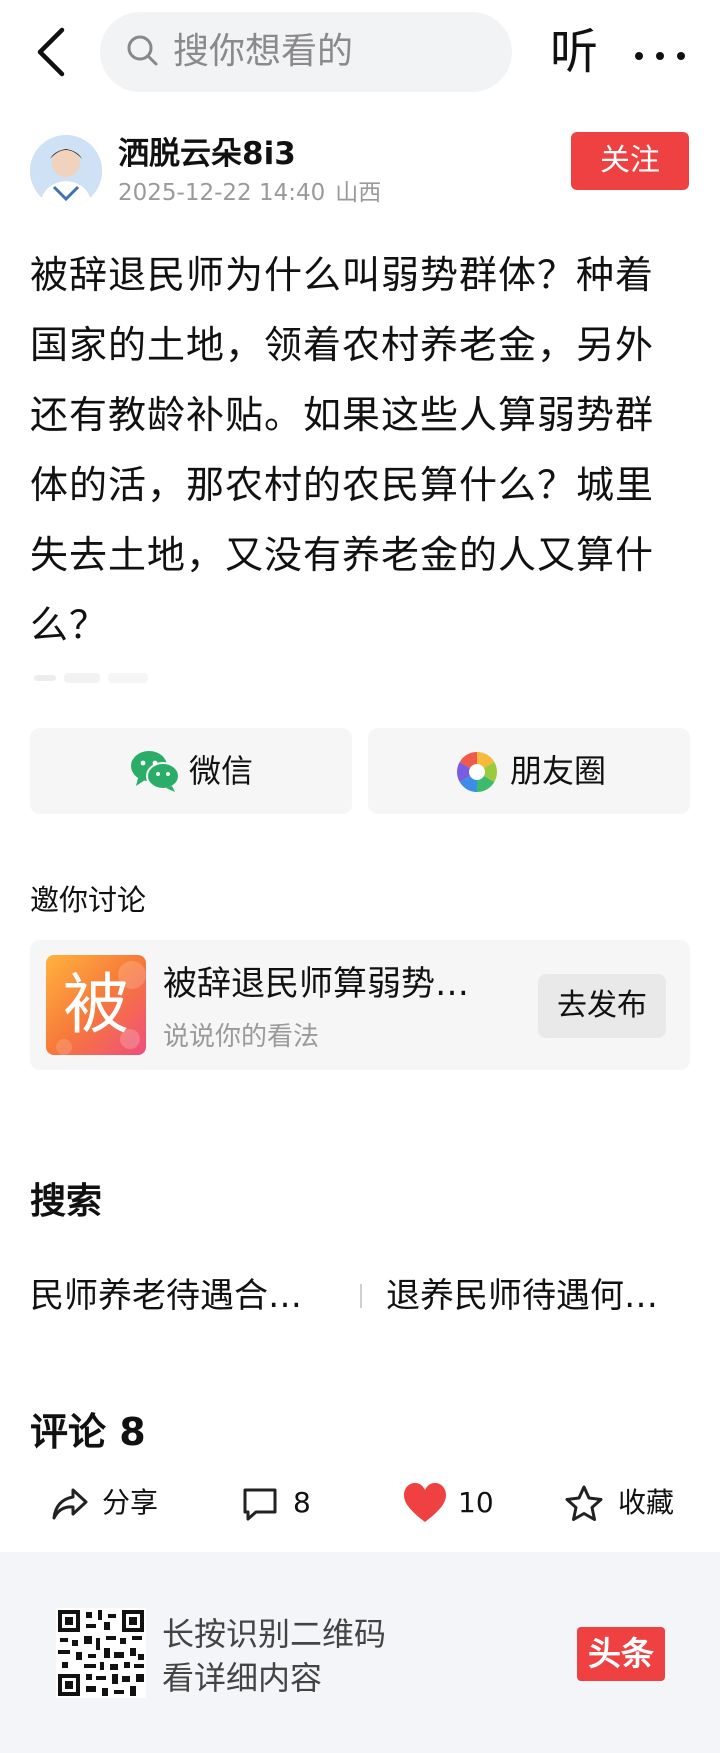 Image resolution: width=720 pixels, height=1753 pixels. What do you see at coordinates (130, 1503) in the screenshot?
I see `share-label: 分享` at bounding box center [130, 1503].